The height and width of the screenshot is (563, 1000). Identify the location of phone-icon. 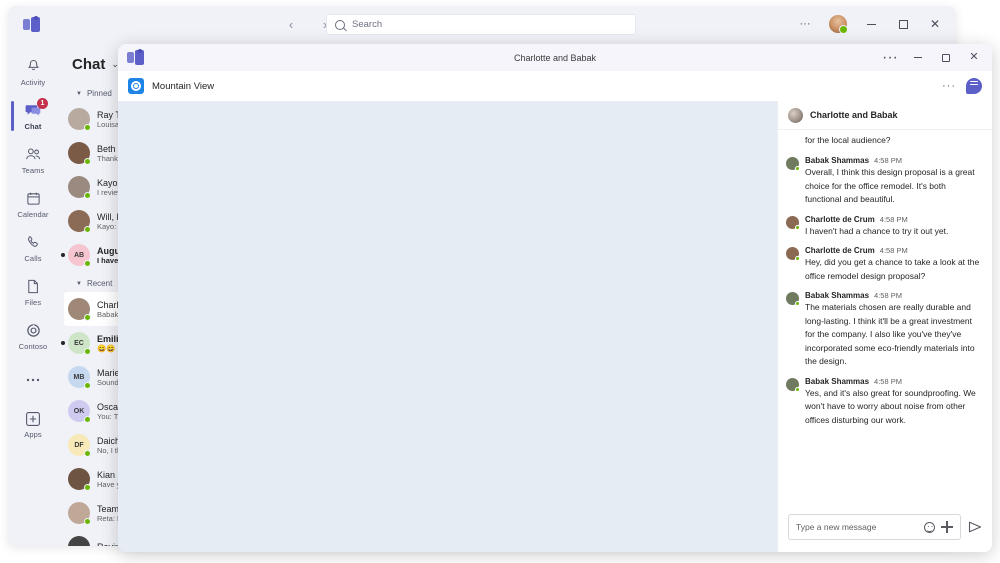
(33, 243).